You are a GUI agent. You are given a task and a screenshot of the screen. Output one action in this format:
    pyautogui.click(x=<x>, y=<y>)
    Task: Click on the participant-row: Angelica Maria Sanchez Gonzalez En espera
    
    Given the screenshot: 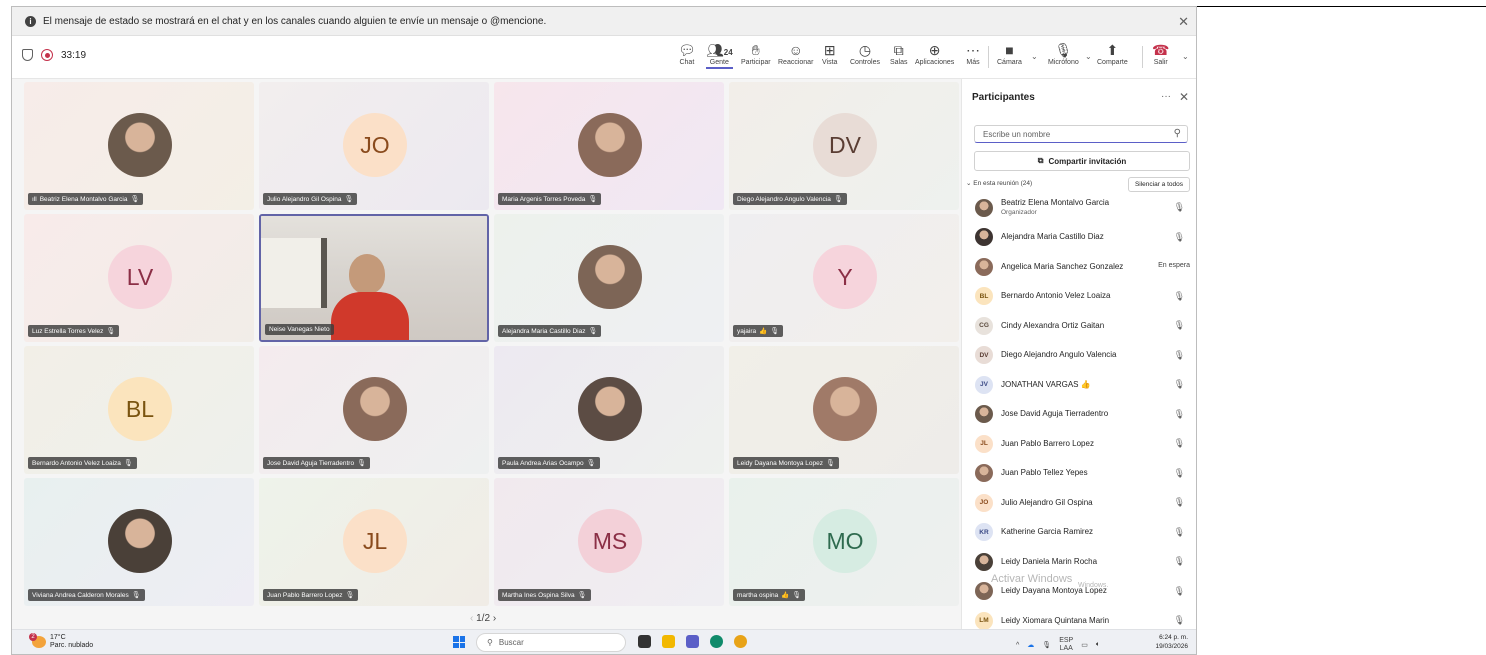 What is the action you would take?
    pyautogui.click(x=1079, y=267)
    